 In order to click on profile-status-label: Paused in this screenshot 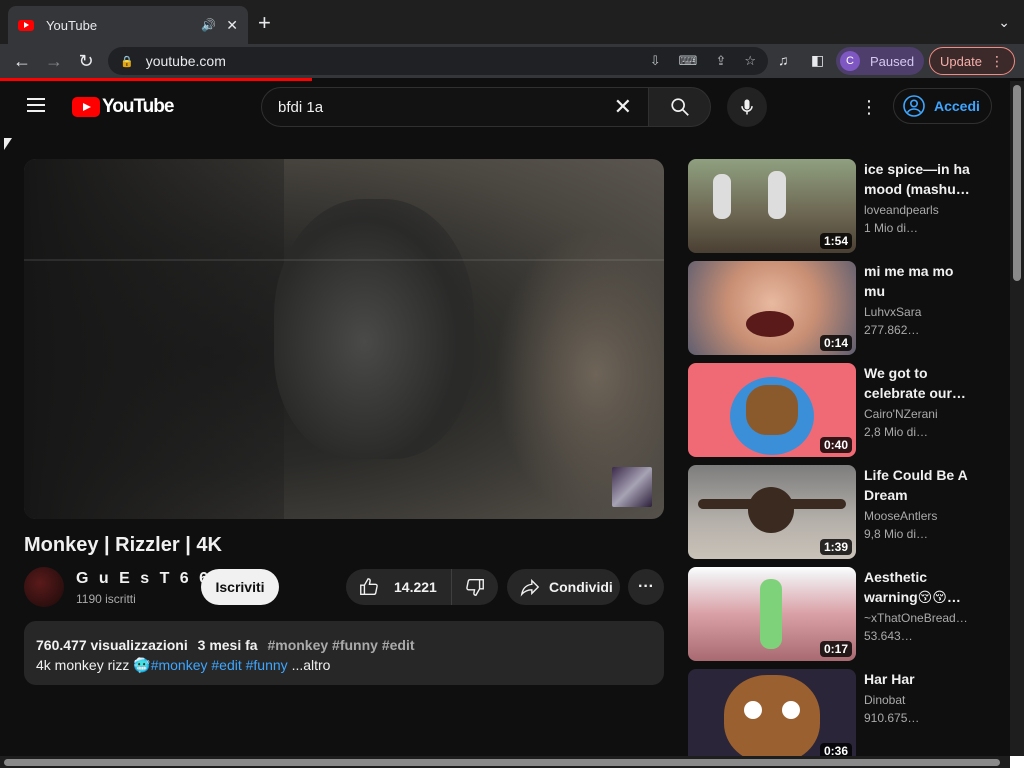, I will do `click(892, 61)`.